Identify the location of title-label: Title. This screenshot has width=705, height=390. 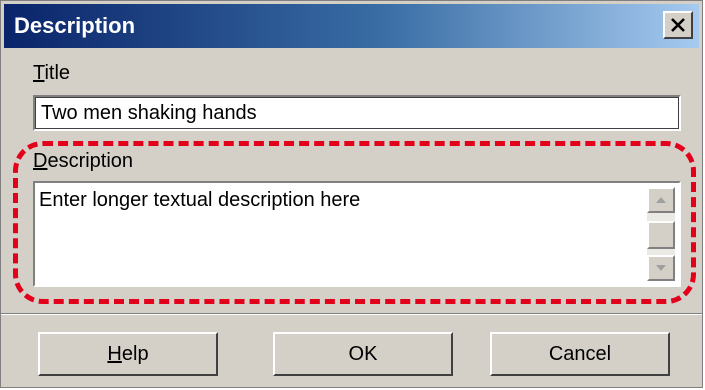
(52, 73).